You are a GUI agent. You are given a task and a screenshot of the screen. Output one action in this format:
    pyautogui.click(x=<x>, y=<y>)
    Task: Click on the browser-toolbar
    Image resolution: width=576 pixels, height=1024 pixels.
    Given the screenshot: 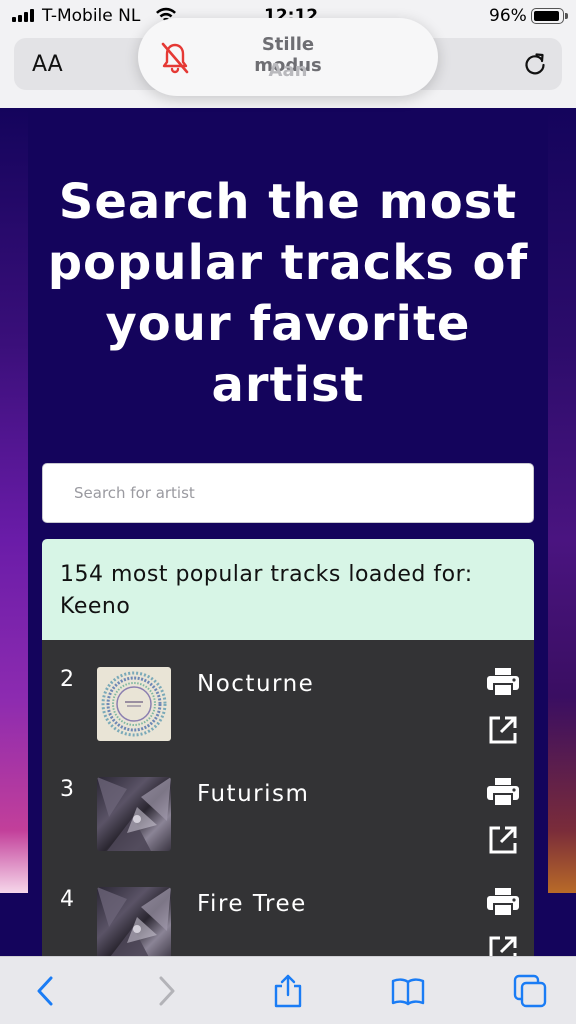 What is the action you would take?
    pyautogui.click(x=288, y=990)
    